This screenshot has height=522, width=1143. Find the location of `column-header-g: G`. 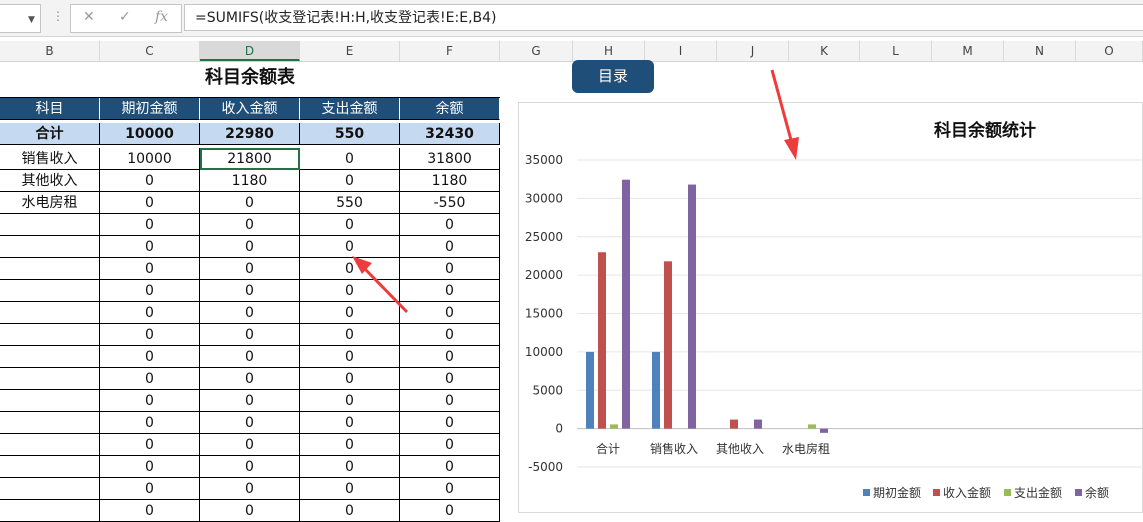

column-header-g: G is located at coordinates (536, 51).